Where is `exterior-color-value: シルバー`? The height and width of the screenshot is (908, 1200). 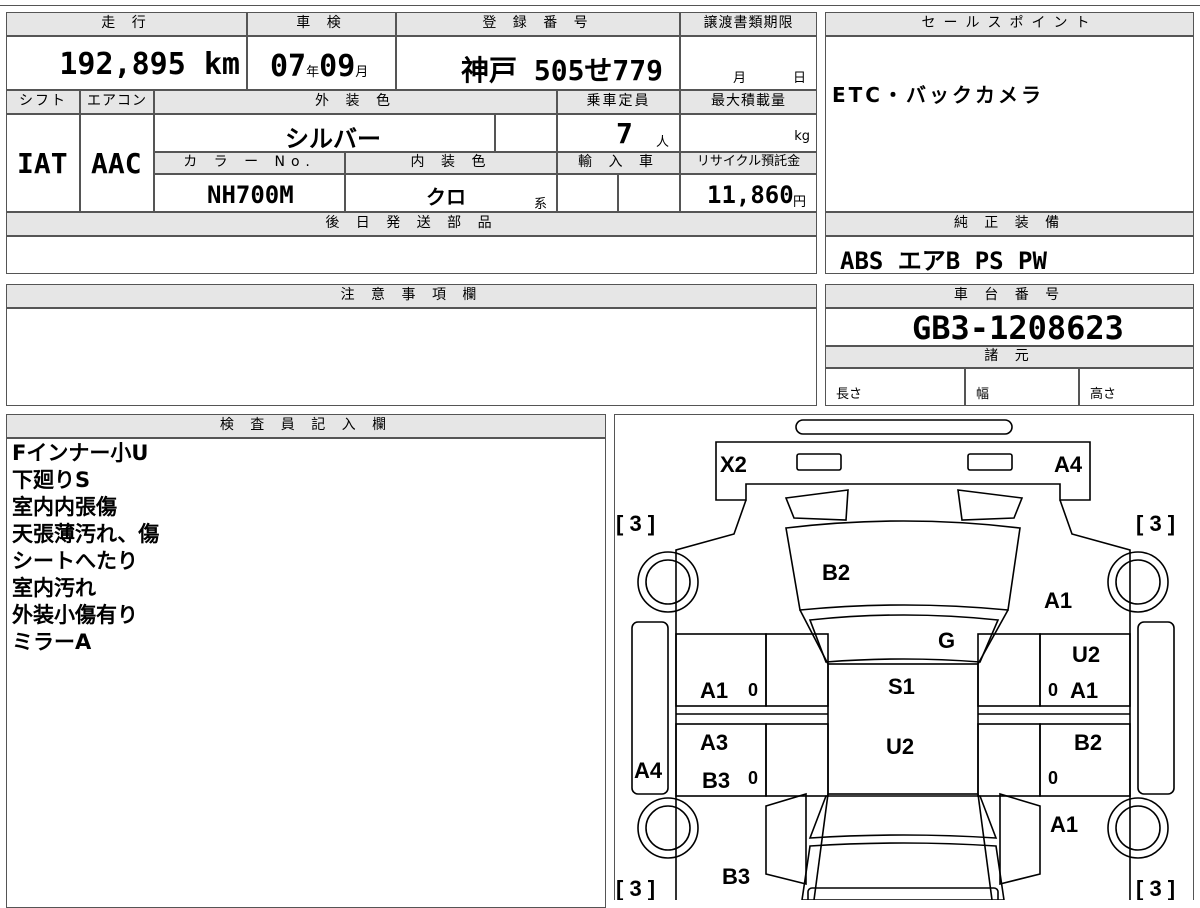
exterior-color-value: シルバー is located at coordinates (333, 139).